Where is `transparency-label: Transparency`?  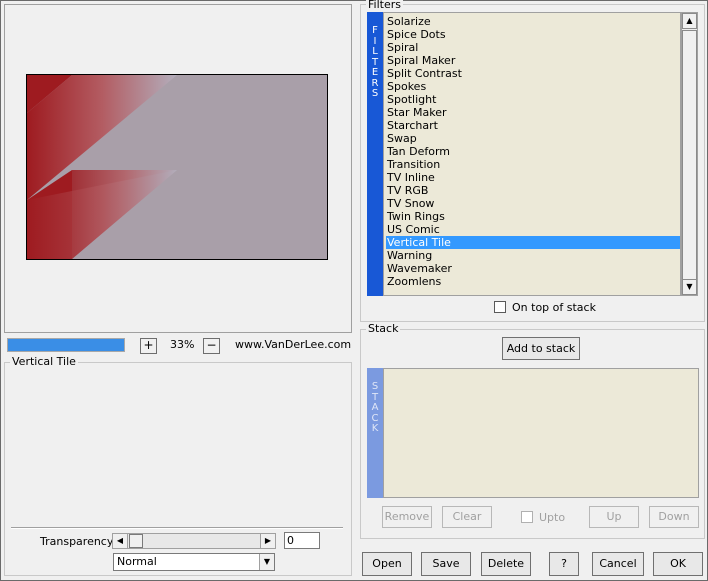 transparency-label: Transparency is located at coordinates (77, 541).